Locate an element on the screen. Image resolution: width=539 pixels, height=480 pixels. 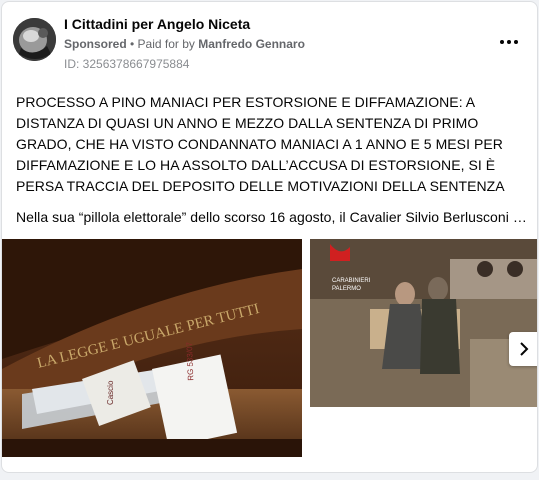
sponsored-label: Sponsored is located at coordinates (95, 44).